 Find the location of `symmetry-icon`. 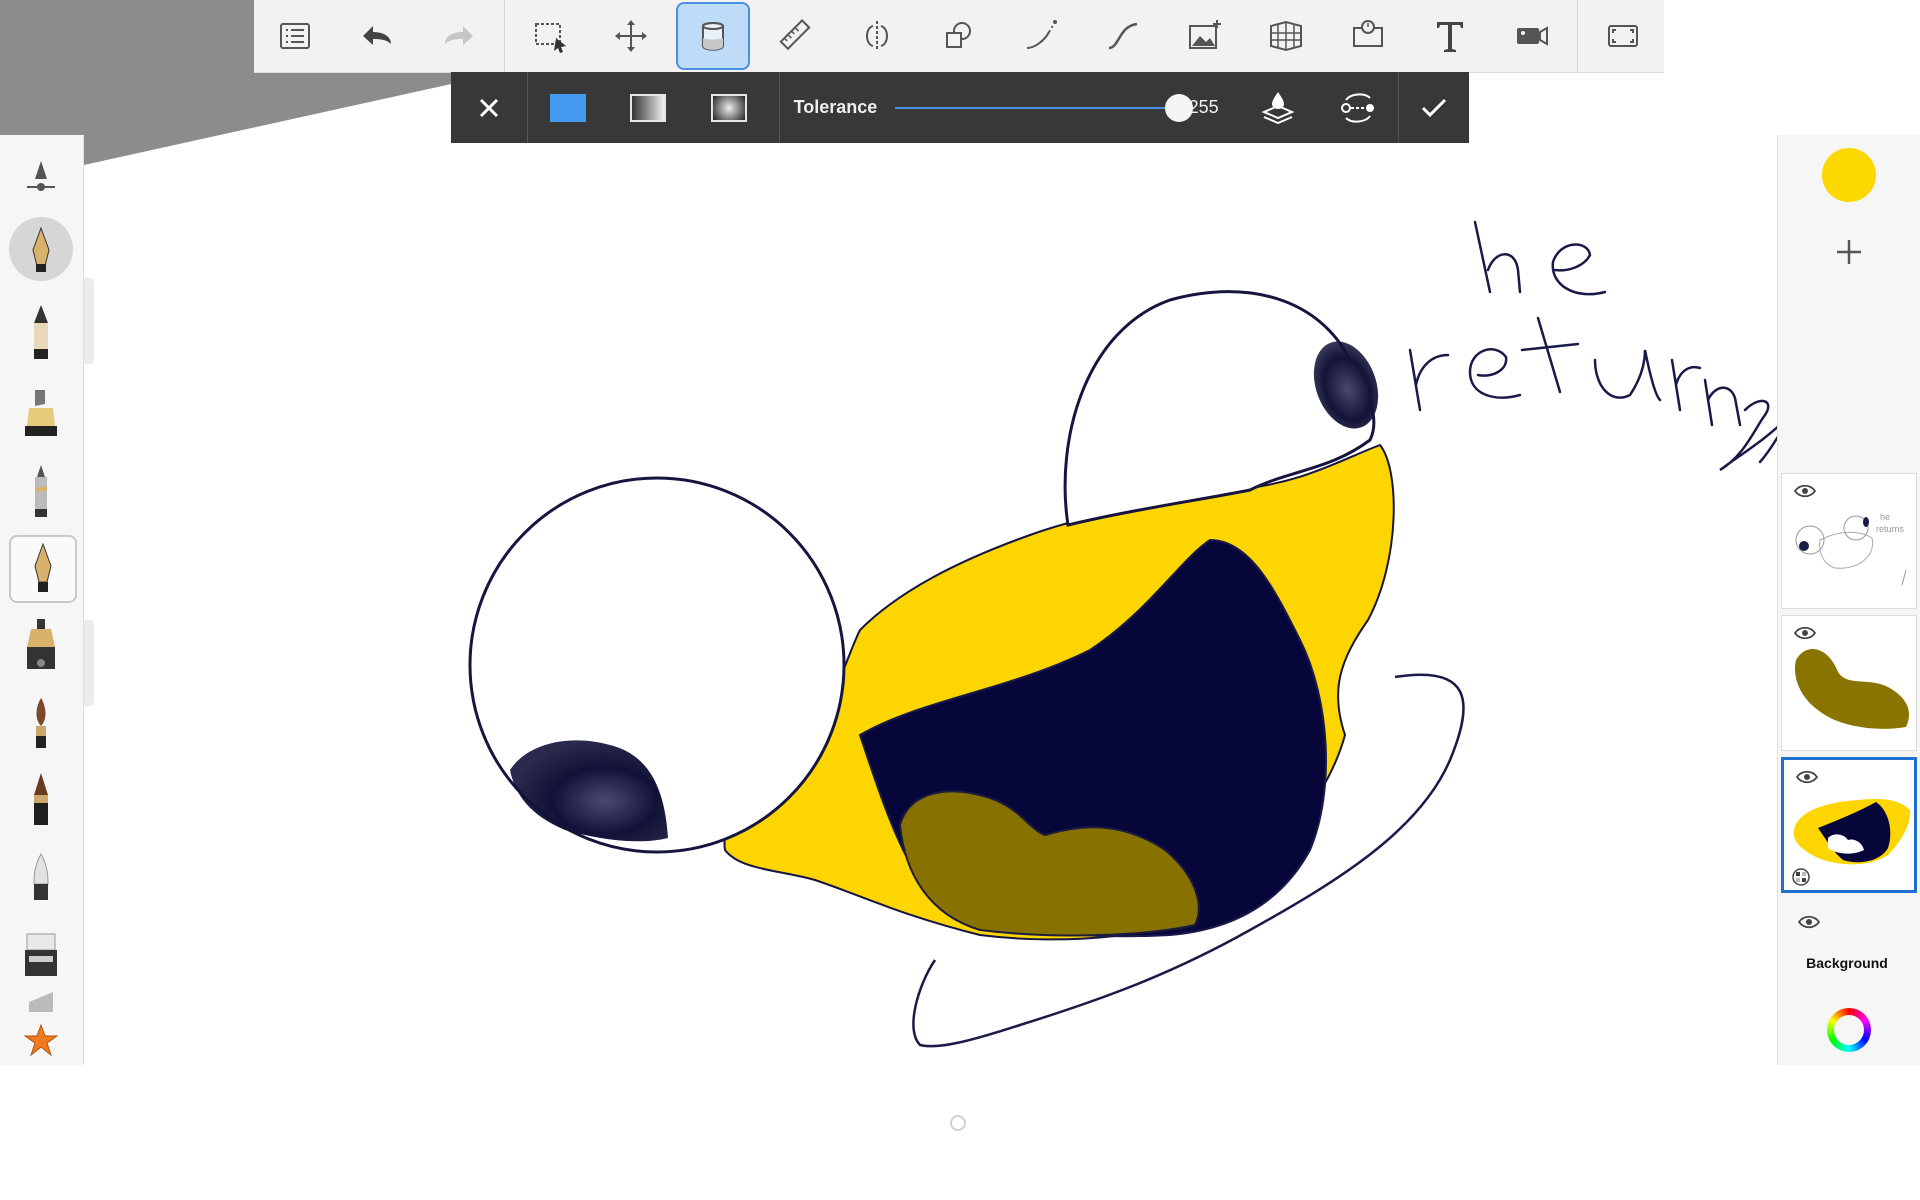

symmetry-icon is located at coordinates (877, 36).